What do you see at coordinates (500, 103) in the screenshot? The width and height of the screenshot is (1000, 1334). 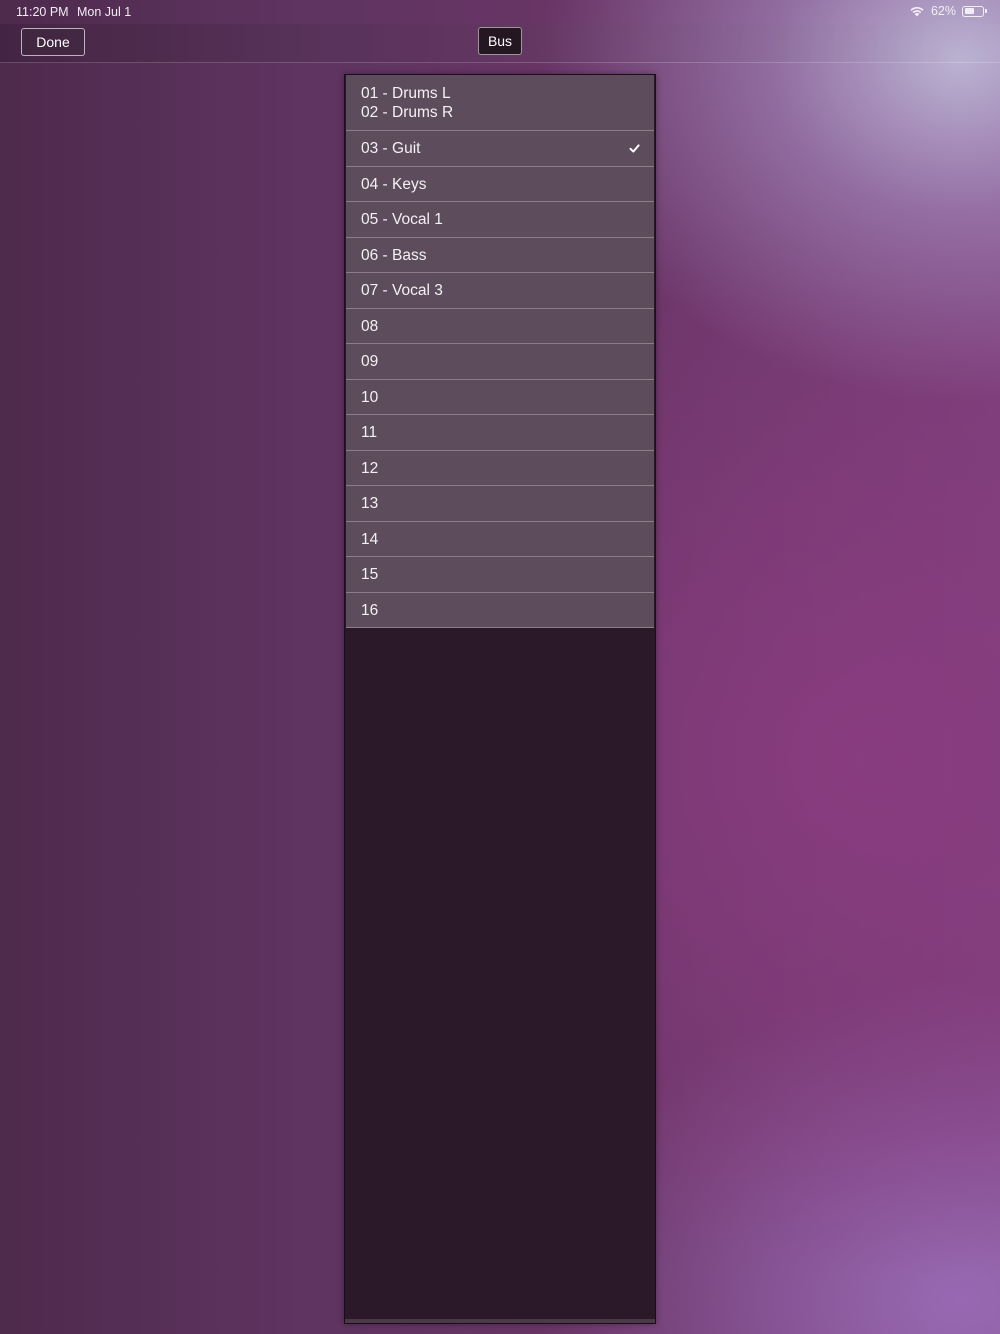 I see `list-item-drums: 01 - Drums L 02 - Drums R` at bounding box center [500, 103].